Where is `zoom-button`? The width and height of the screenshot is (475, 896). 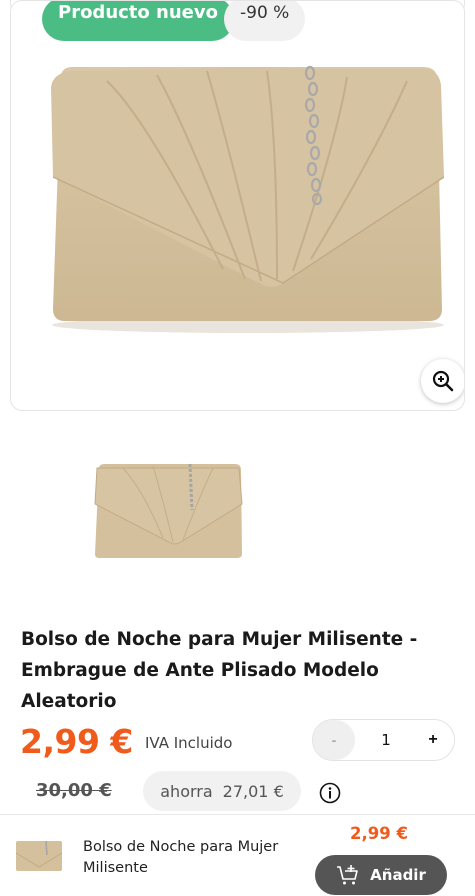
zoom-button is located at coordinates (442, 381).